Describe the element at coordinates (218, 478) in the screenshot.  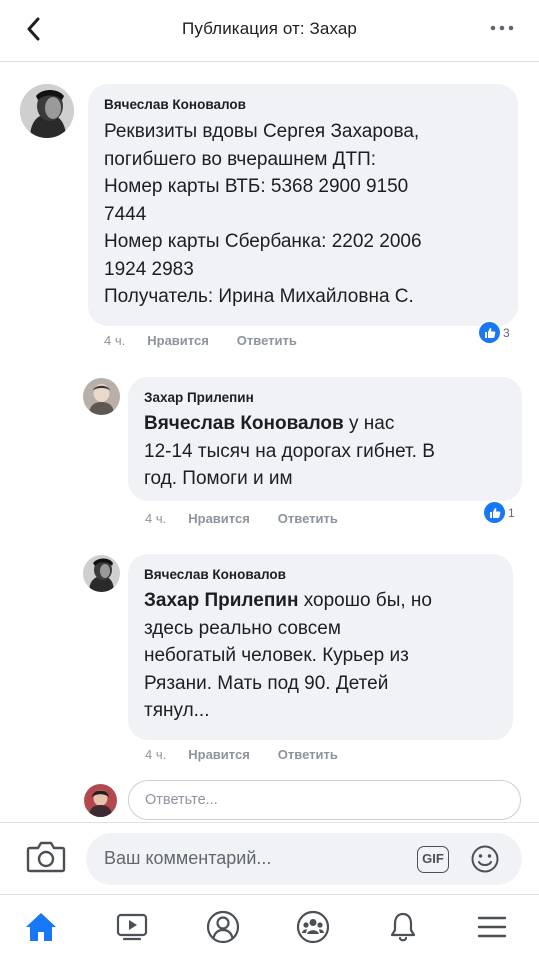
I see `comment-line: год. Помоги и им` at that location.